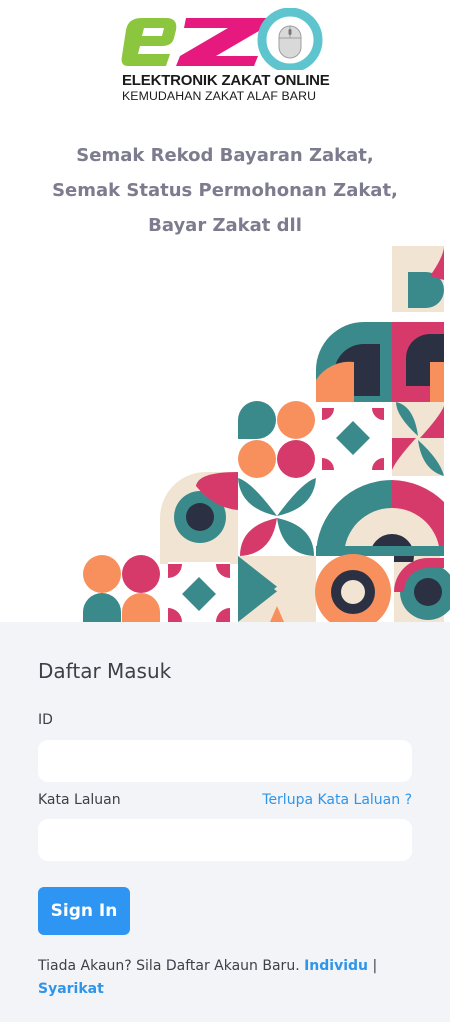 This screenshot has height=1022, width=450. What do you see at coordinates (225, 155) in the screenshot?
I see `tagline-line: Semak Rekod Bayaran Zakat,` at bounding box center [225, 155].